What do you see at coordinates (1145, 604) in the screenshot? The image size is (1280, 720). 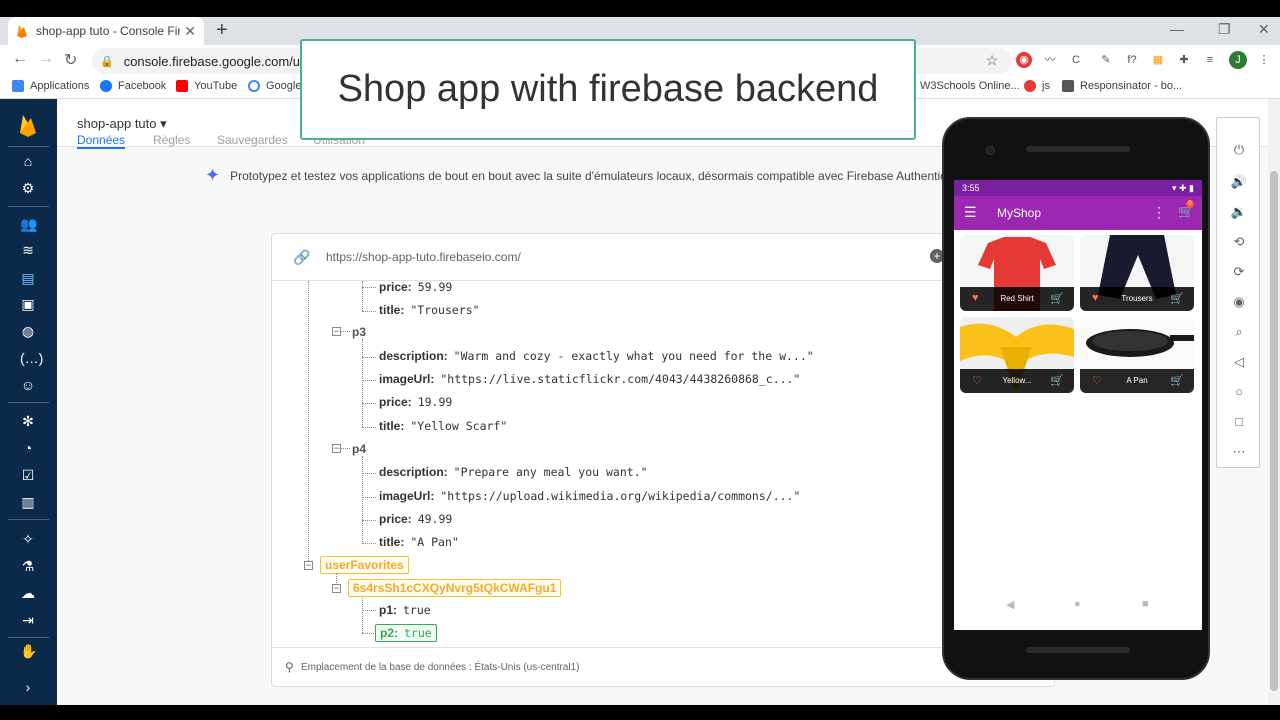 I see `recents-nav-icon: ■` at bounding box center [1145, 604].